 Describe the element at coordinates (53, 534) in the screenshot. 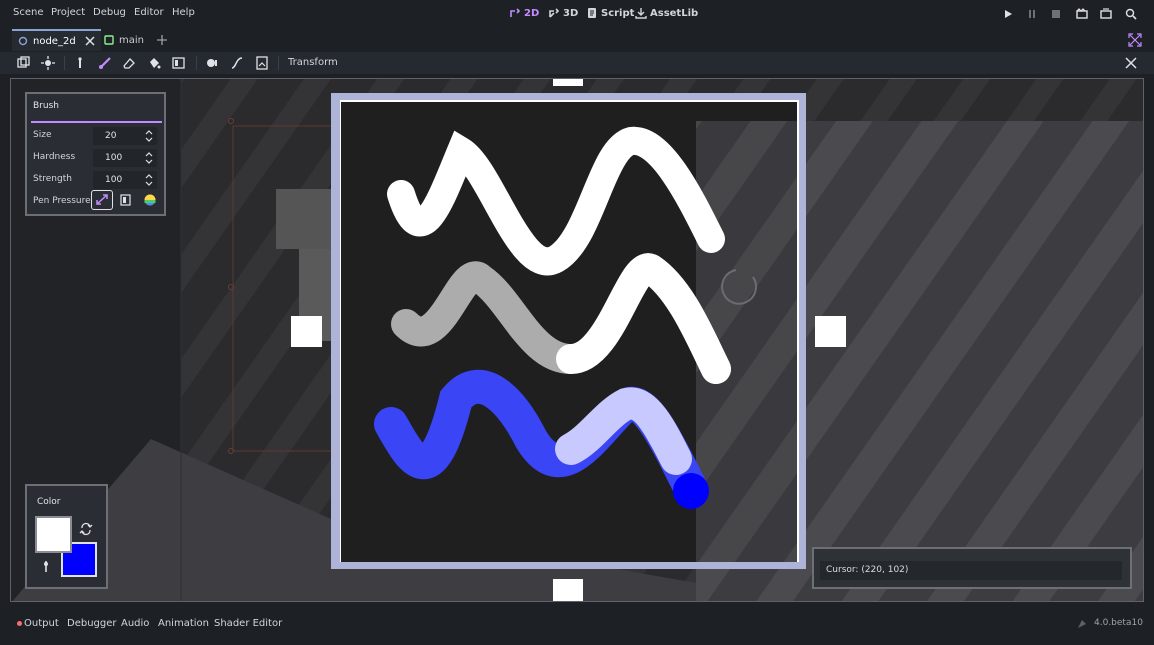

I see `primary-color-swatch` at that location.